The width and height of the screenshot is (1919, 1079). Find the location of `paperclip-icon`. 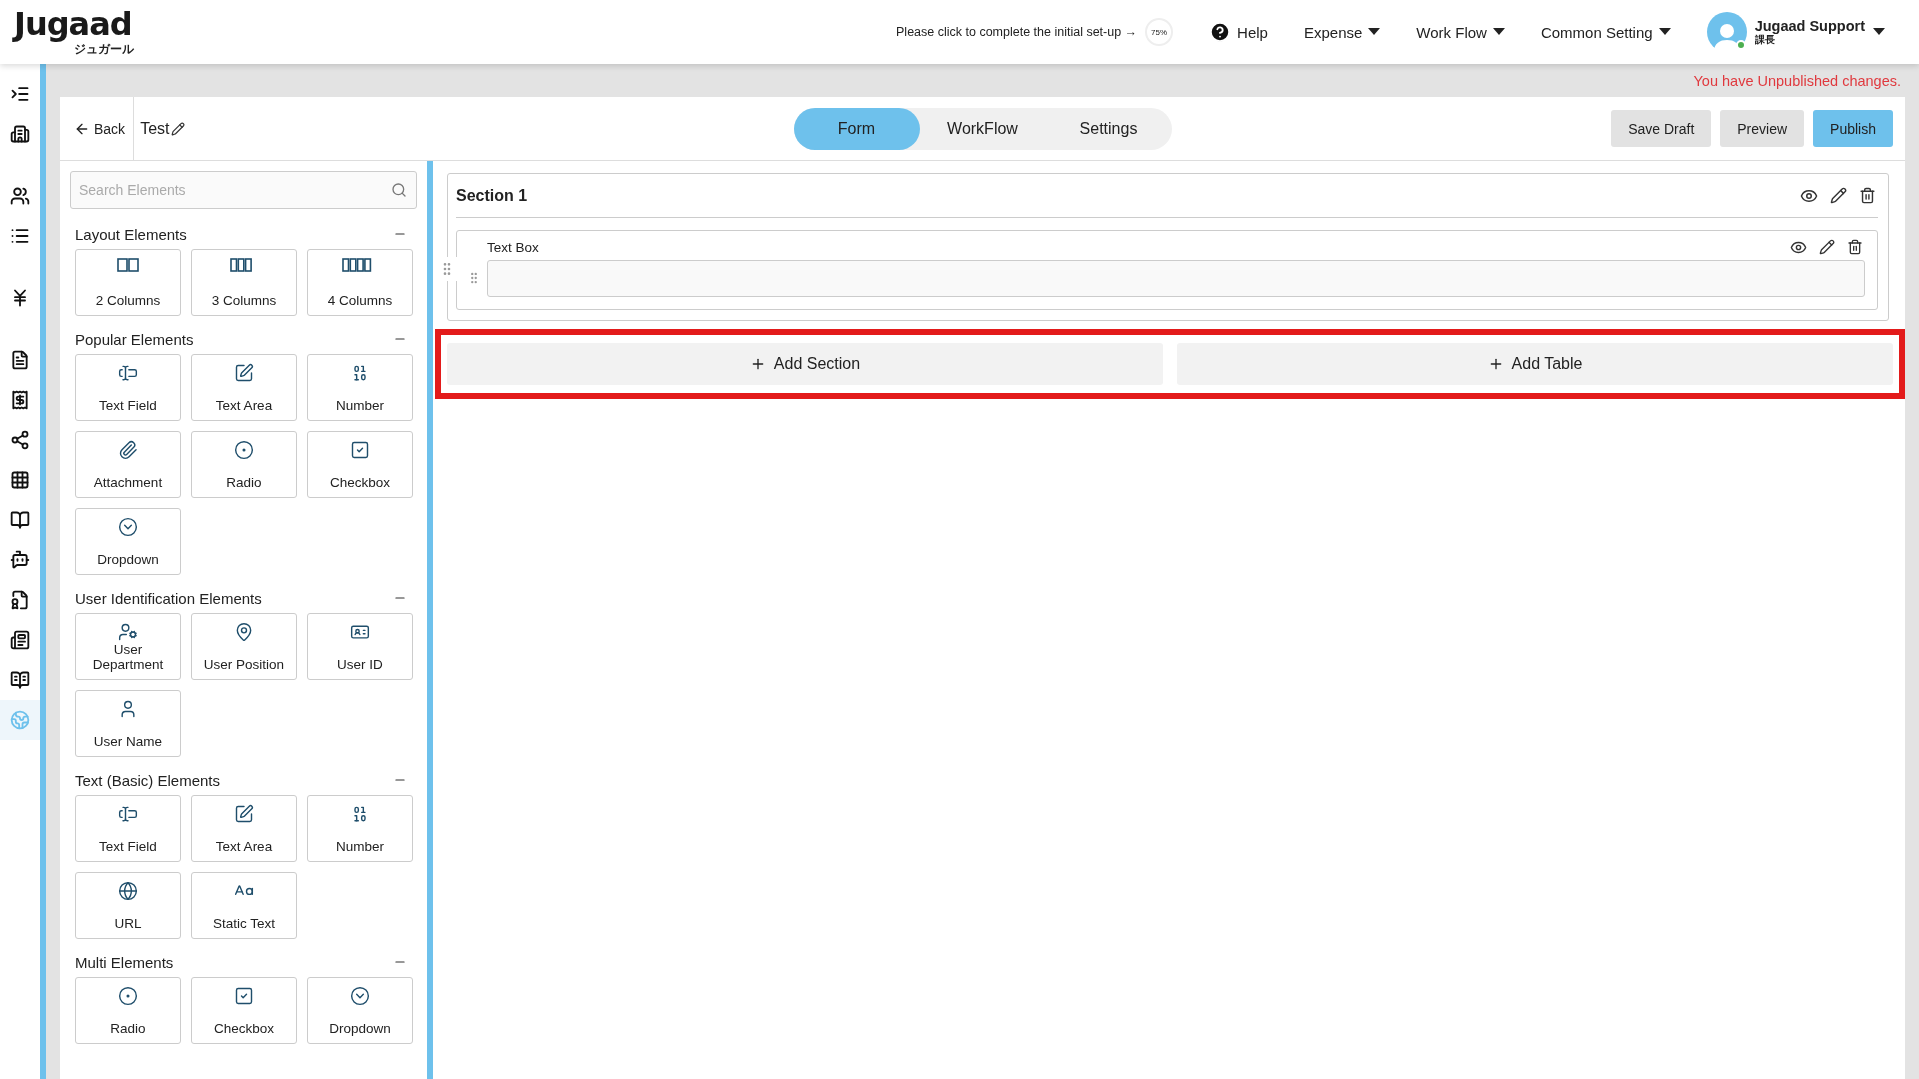

paperclip-icon is located at coordinates (128, 450).